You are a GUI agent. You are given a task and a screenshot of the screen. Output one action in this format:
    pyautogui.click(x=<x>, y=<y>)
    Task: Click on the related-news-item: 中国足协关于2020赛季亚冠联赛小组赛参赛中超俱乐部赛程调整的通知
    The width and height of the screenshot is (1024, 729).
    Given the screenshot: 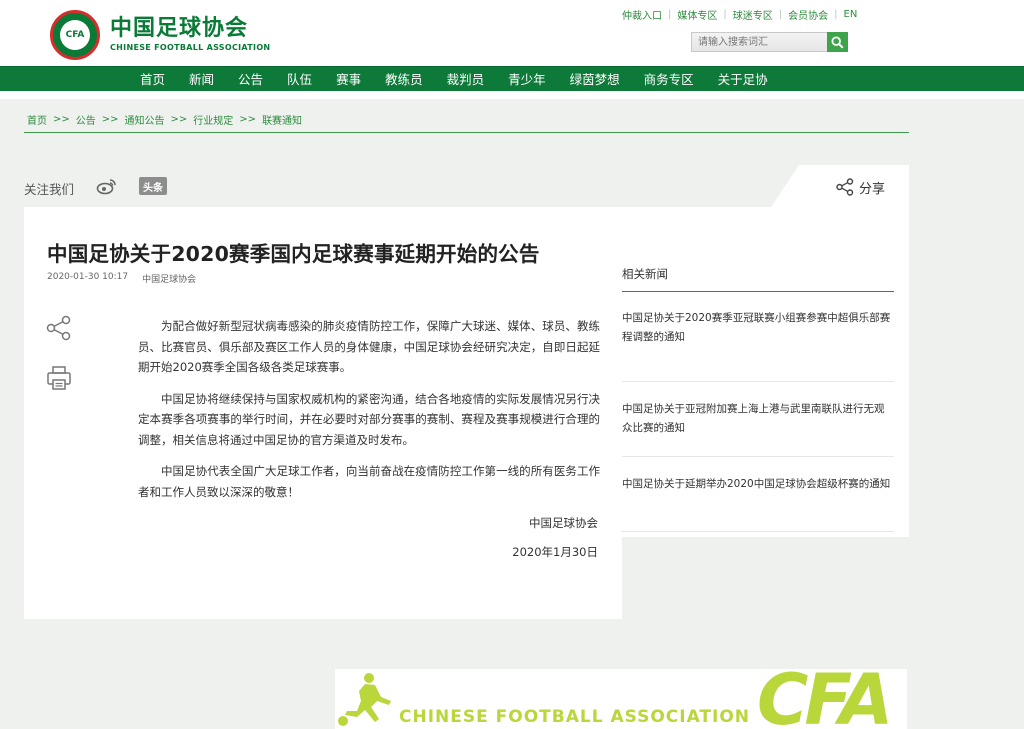 What is the action you would take?
    pyautogui.click(x=758, y=344)
    